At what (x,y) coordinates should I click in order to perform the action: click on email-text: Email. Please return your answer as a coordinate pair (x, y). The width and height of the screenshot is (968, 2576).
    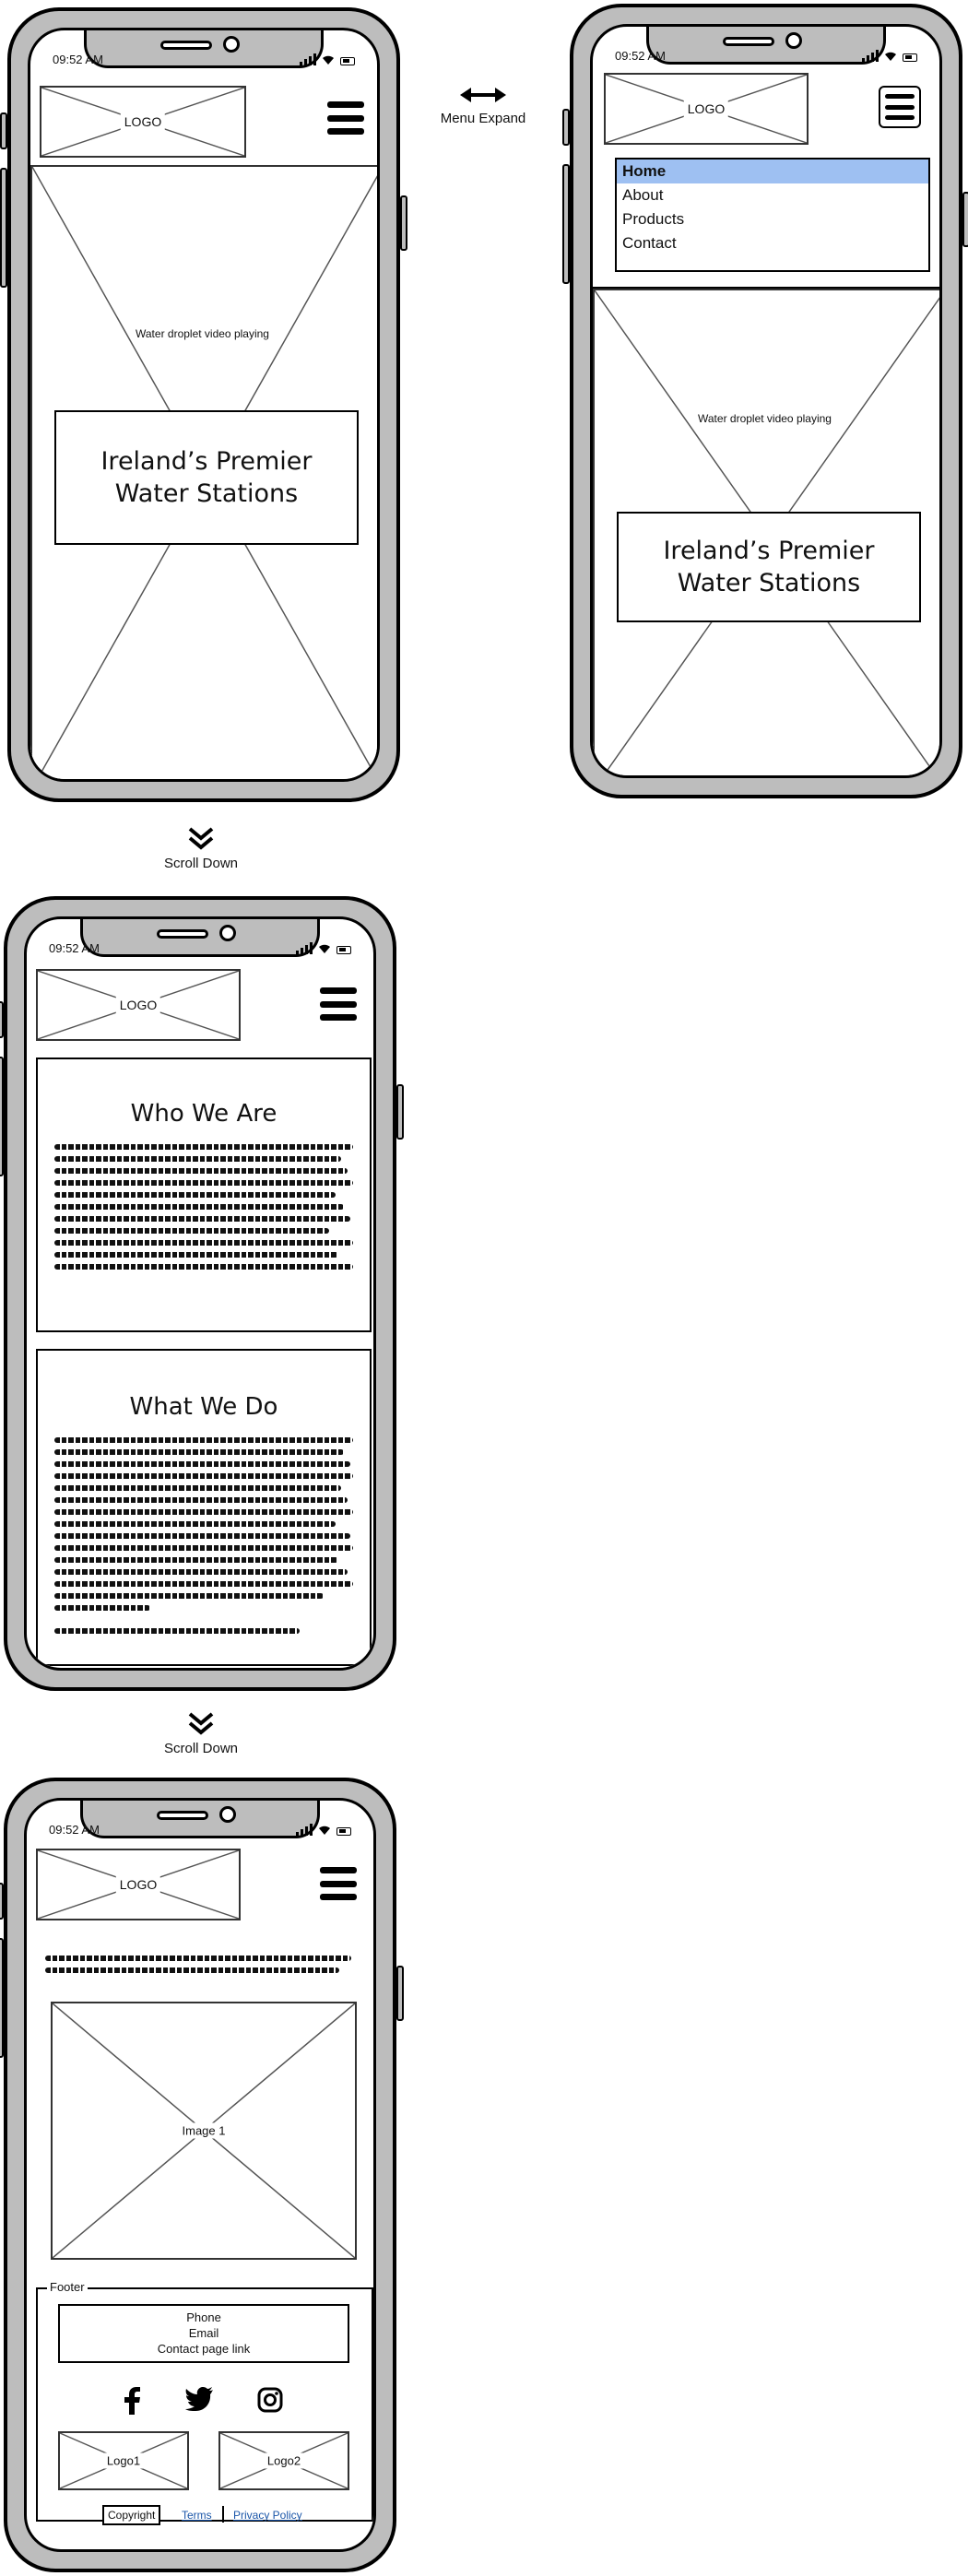
    Looking at the image, I should click on (203, 2333).